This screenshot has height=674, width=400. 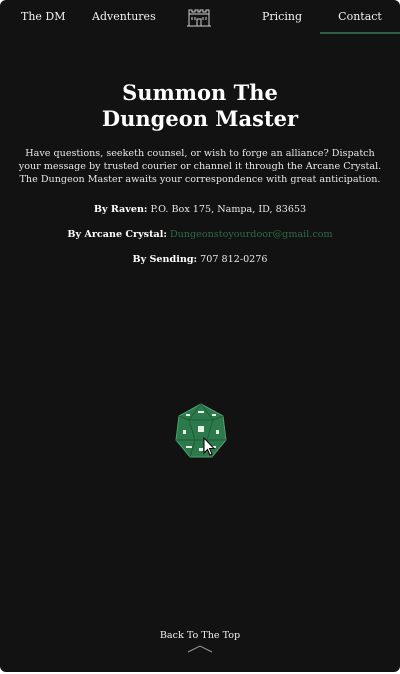 I want to click on contact-raven-value: P.O. Box 175, Nampa, ID, 83653, so click(x=228, y=209).